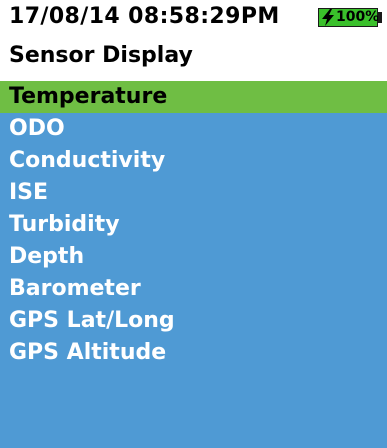 The height and width of the screenshot is (448, 387). I want to click on battery-indicator: 100%, so click(349, 17).